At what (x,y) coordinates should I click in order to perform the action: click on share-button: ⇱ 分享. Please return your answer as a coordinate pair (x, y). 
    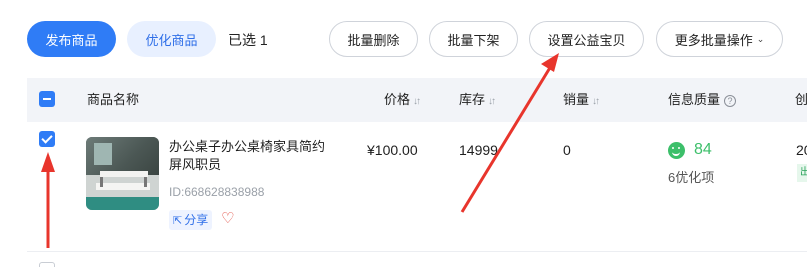
    Looking at the image, I should click on (191, 220).